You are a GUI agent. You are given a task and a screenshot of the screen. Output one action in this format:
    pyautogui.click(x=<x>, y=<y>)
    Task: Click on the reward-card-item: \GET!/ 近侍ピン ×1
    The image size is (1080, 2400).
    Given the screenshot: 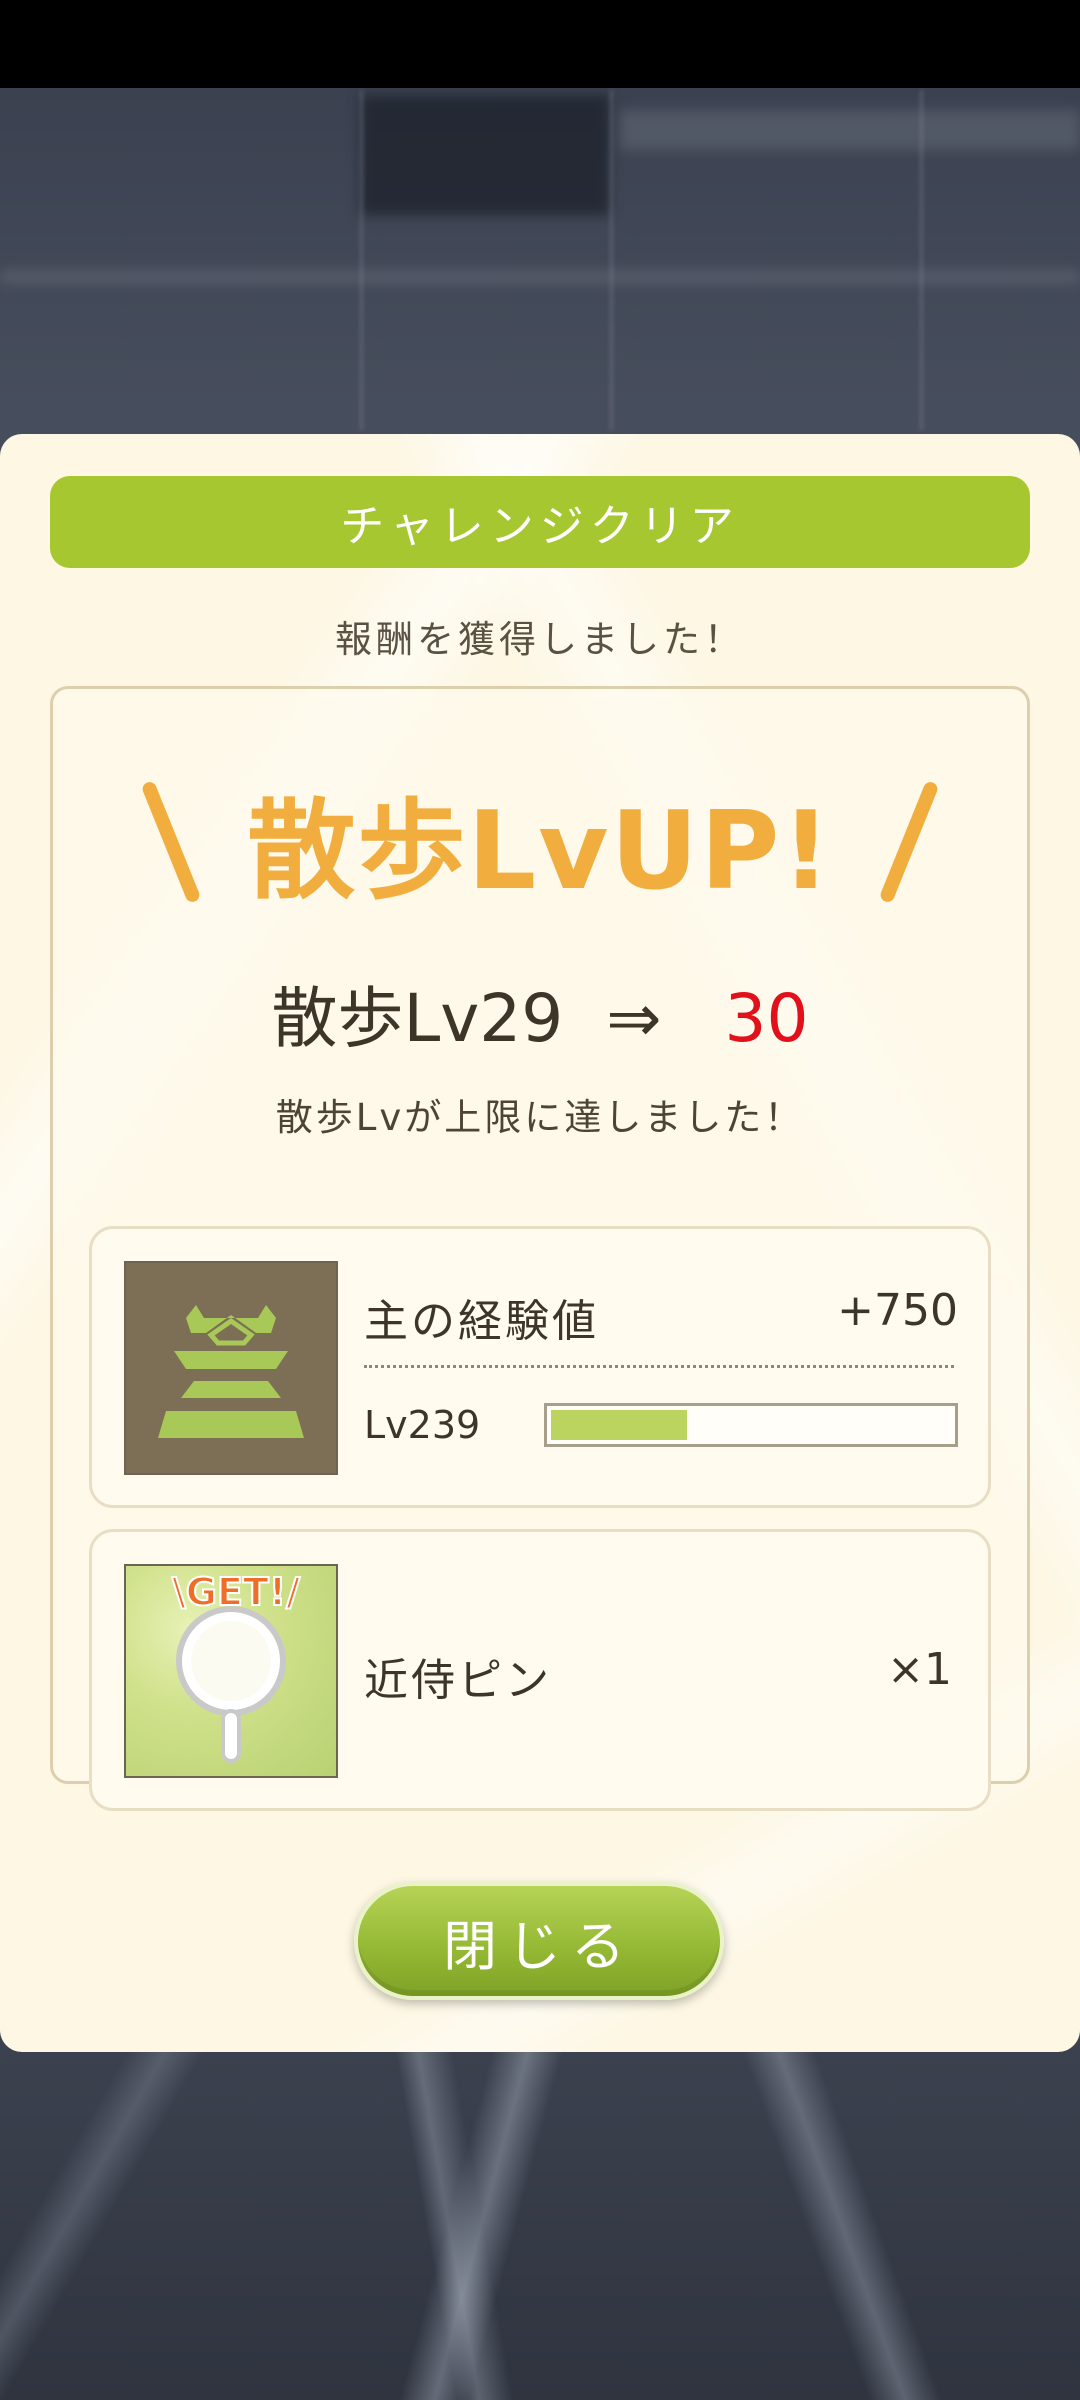 What is the action you would take?
    pyautogui.click(x=540, y=1670)
    